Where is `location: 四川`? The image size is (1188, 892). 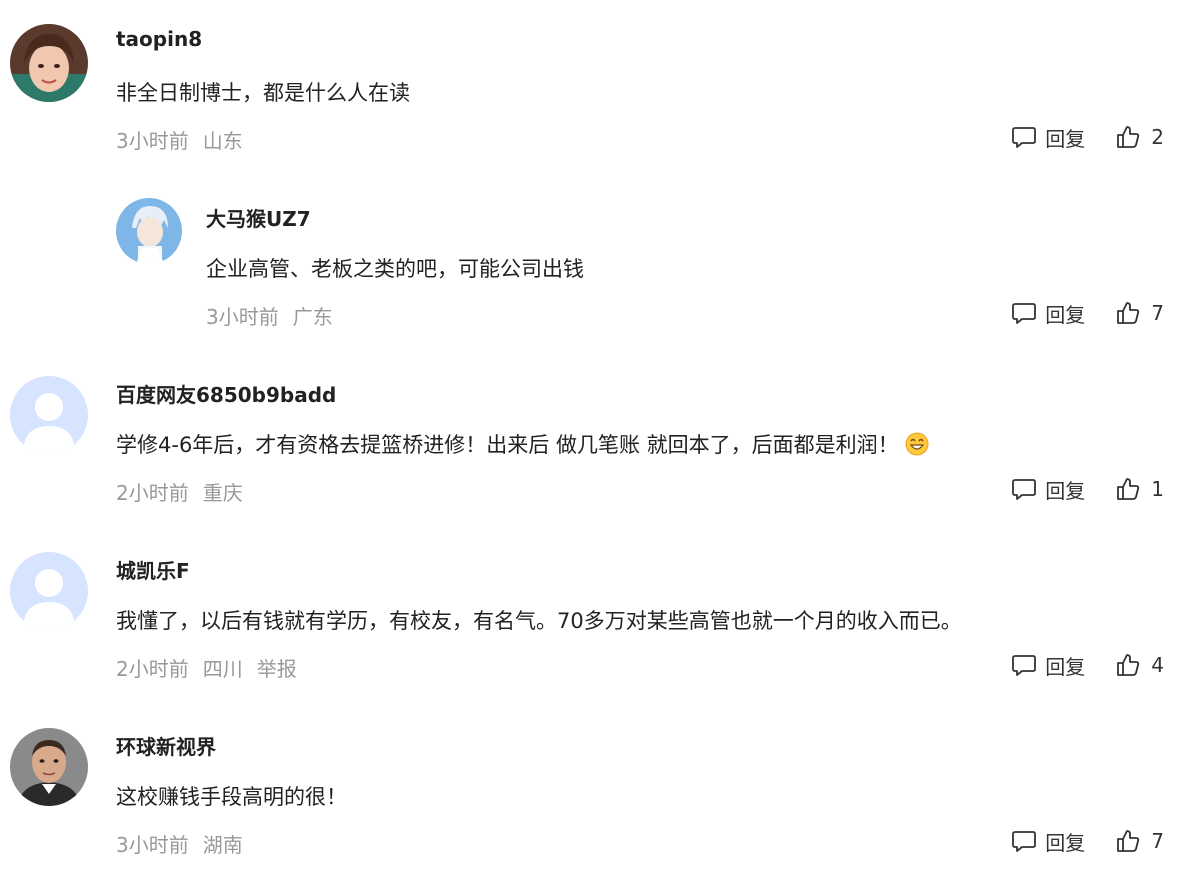
location: 四川 is located at coordinates (222, 669).